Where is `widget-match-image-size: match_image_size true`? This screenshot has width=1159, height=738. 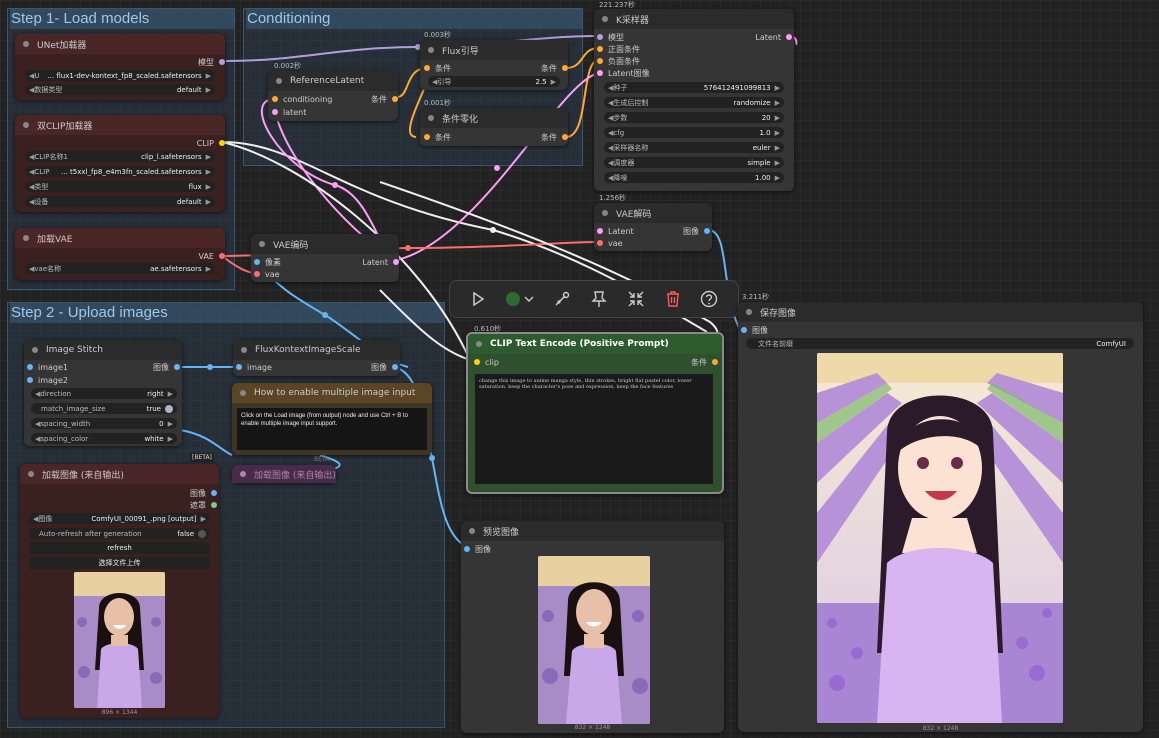 widget-match-image-size: match_image_size true is located at coordinates (104, 408).